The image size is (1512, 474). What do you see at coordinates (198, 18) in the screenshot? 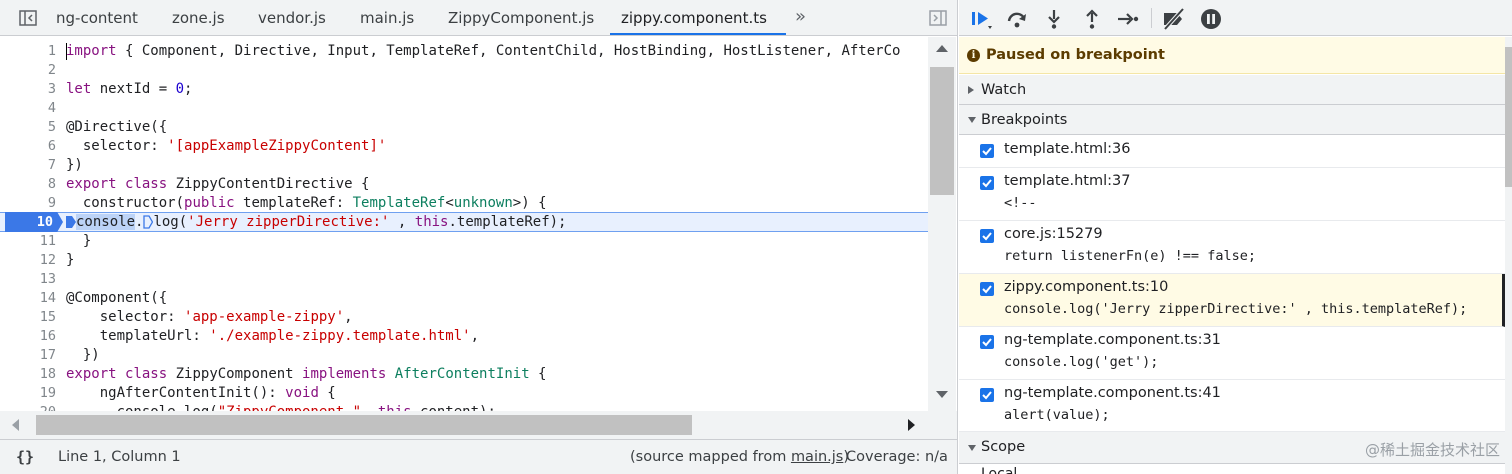
I see `tab-zone-js: zone.js` at bounding box center [198, 18].